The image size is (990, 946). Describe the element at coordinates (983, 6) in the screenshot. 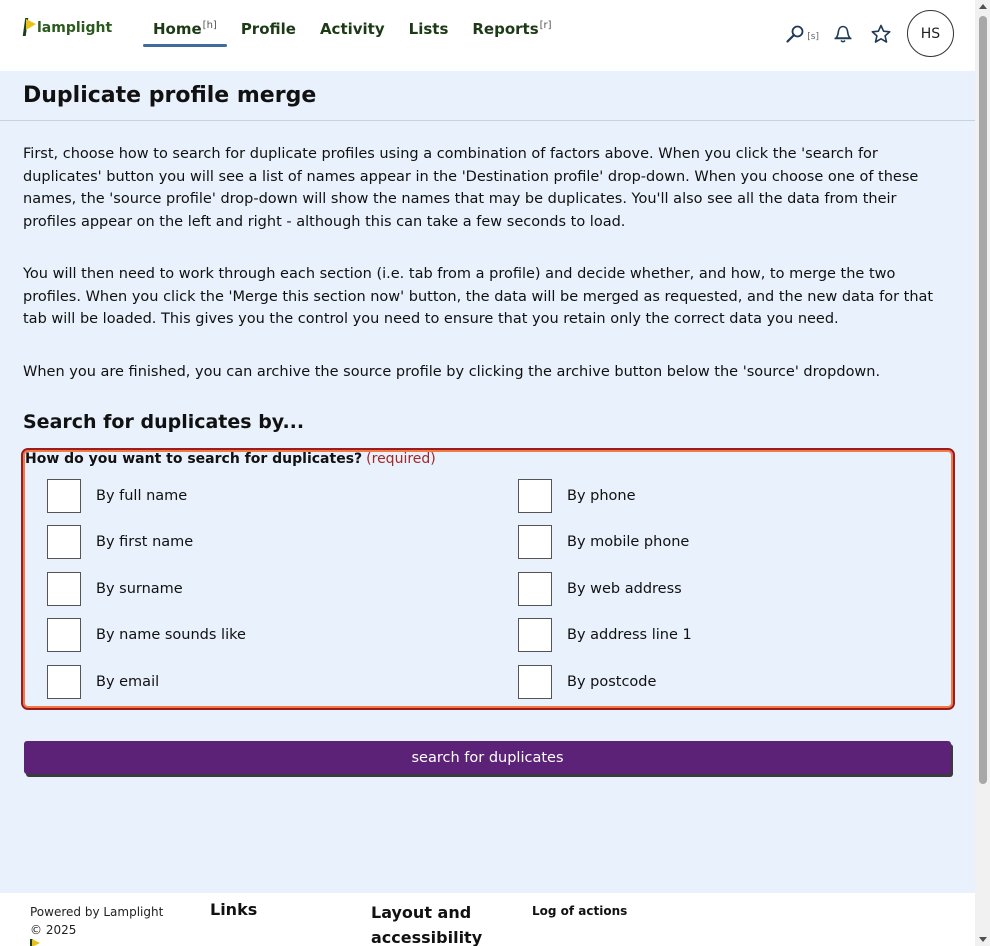

I see `scroll-up-arrow-icon` at that location.